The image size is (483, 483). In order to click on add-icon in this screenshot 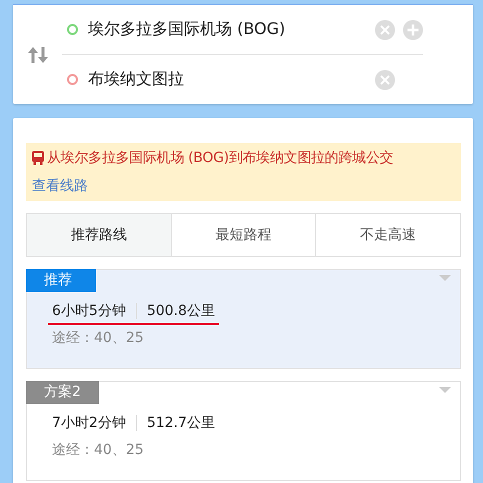, I will do `click(413, 30)`.